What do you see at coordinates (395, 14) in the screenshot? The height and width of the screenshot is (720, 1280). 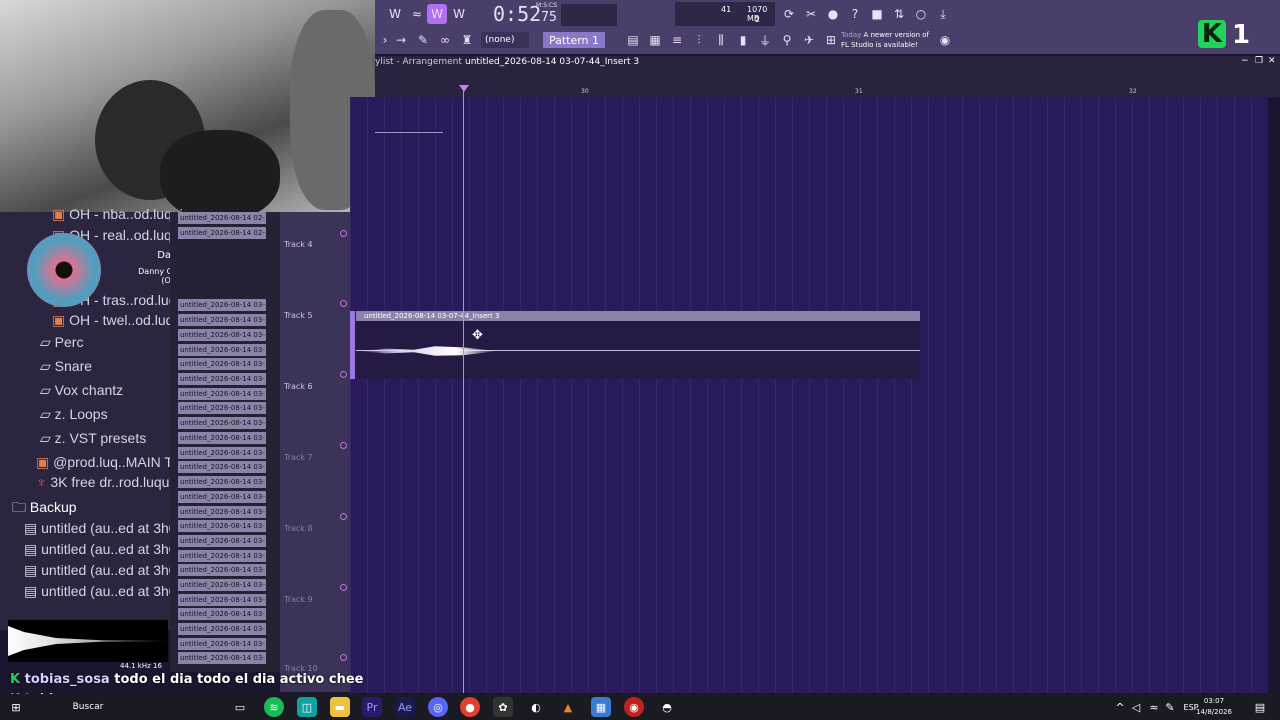 I see `wave-icon: W` at bounding box center [395, 14].